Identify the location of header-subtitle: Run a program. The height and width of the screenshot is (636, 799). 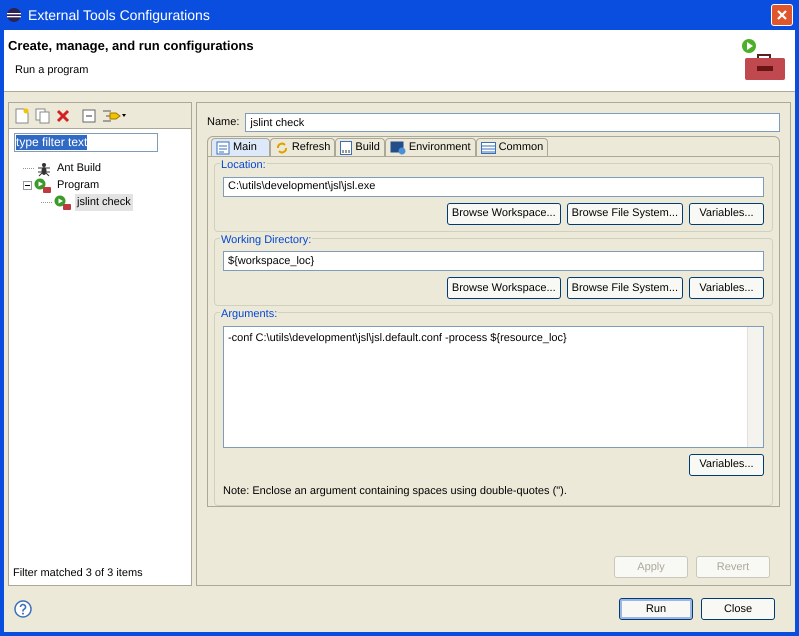
(52, 70).